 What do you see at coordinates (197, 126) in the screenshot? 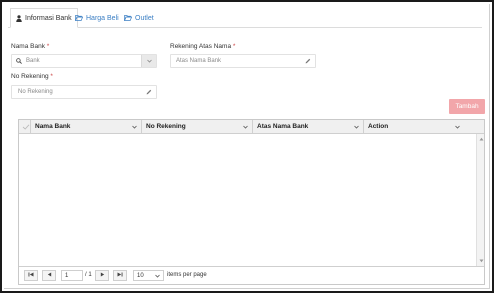
I see `column-header-no-rekening: No Rekening` at bounding box center [197, 126].